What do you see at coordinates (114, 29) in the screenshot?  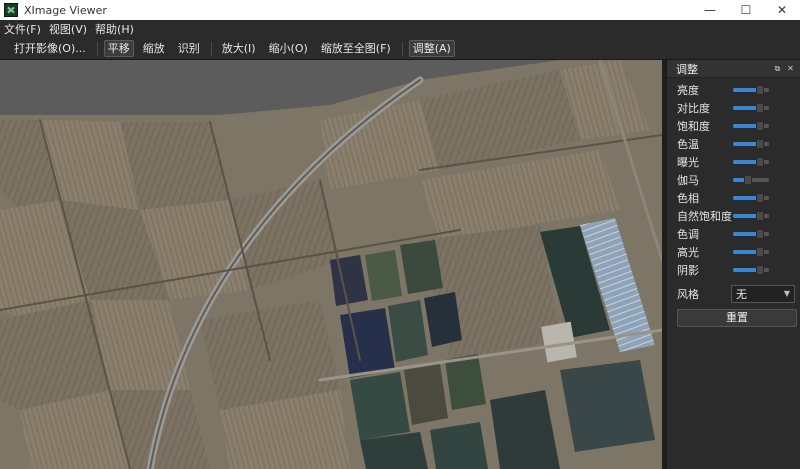 I see `menu-help: 帮助(H)` at bounding box center [114, 29].